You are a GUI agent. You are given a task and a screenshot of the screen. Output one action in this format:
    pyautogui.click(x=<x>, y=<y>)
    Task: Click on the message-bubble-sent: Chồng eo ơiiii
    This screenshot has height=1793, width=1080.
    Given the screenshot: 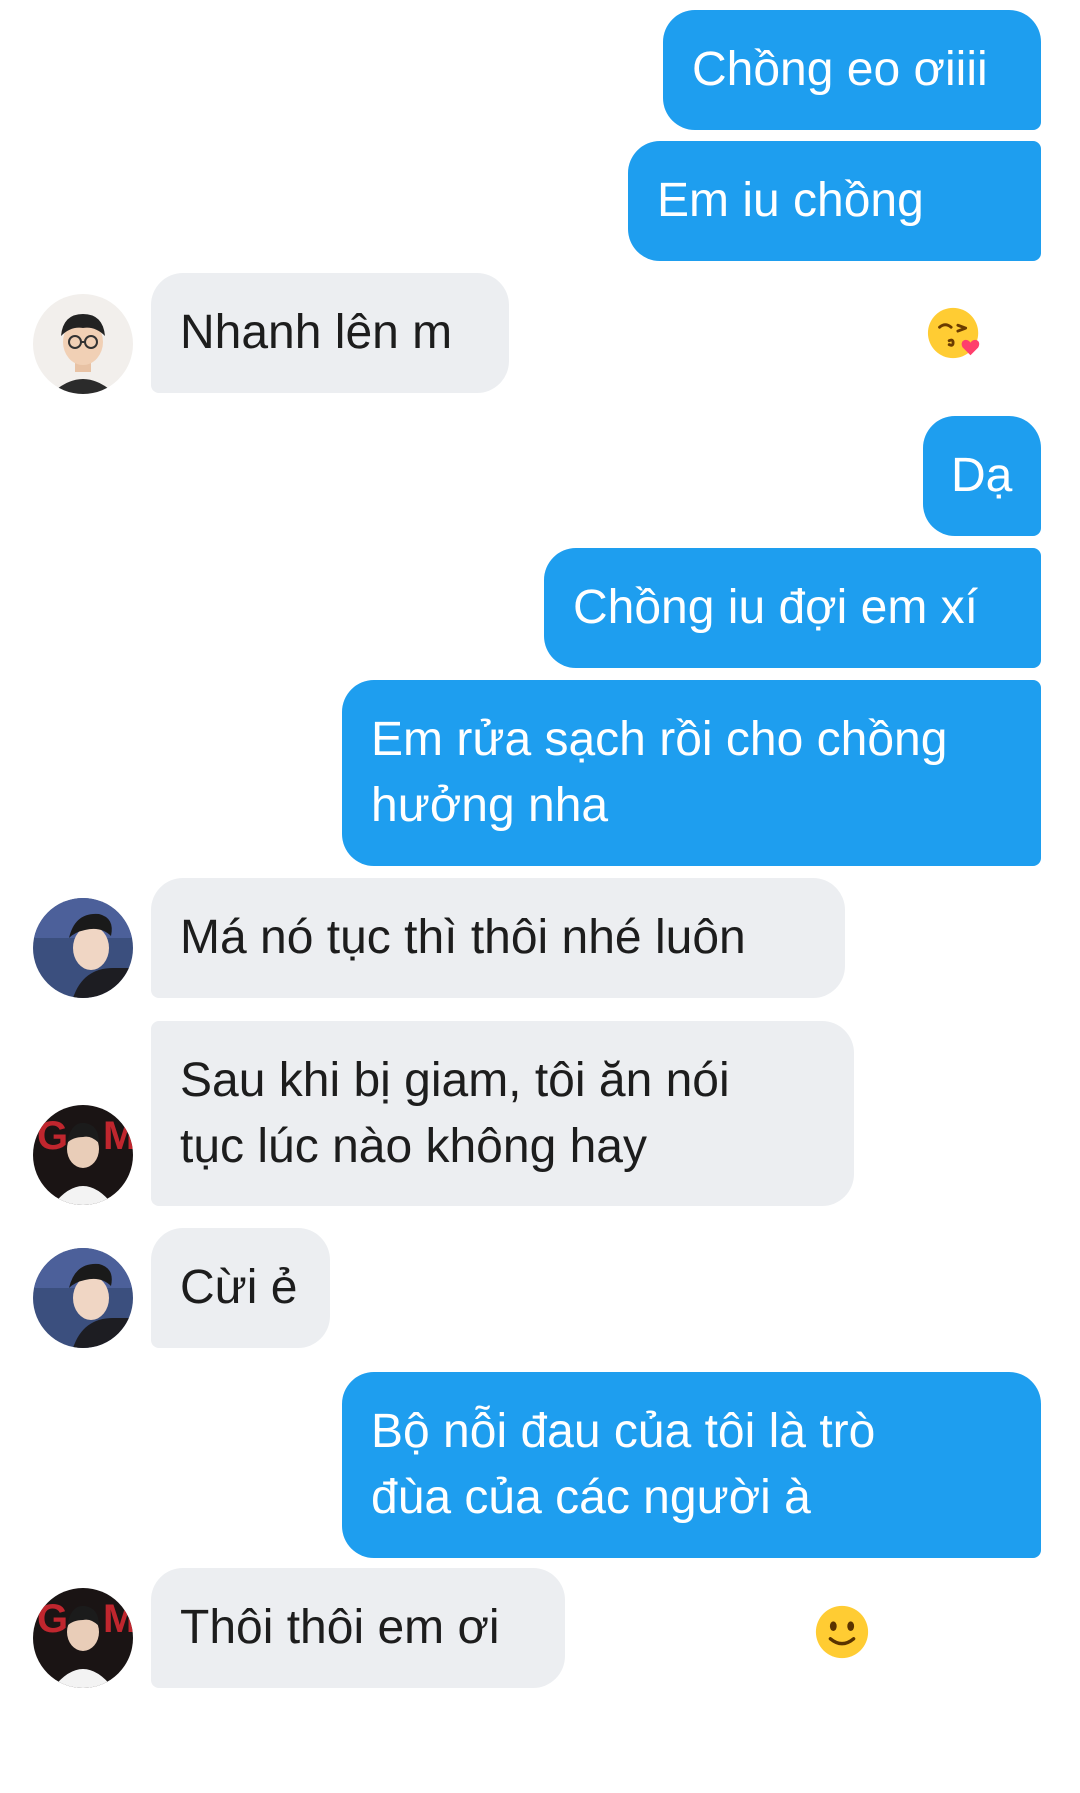 What is the action you would take?
    pyautogui.click(x=852, y=70)
    